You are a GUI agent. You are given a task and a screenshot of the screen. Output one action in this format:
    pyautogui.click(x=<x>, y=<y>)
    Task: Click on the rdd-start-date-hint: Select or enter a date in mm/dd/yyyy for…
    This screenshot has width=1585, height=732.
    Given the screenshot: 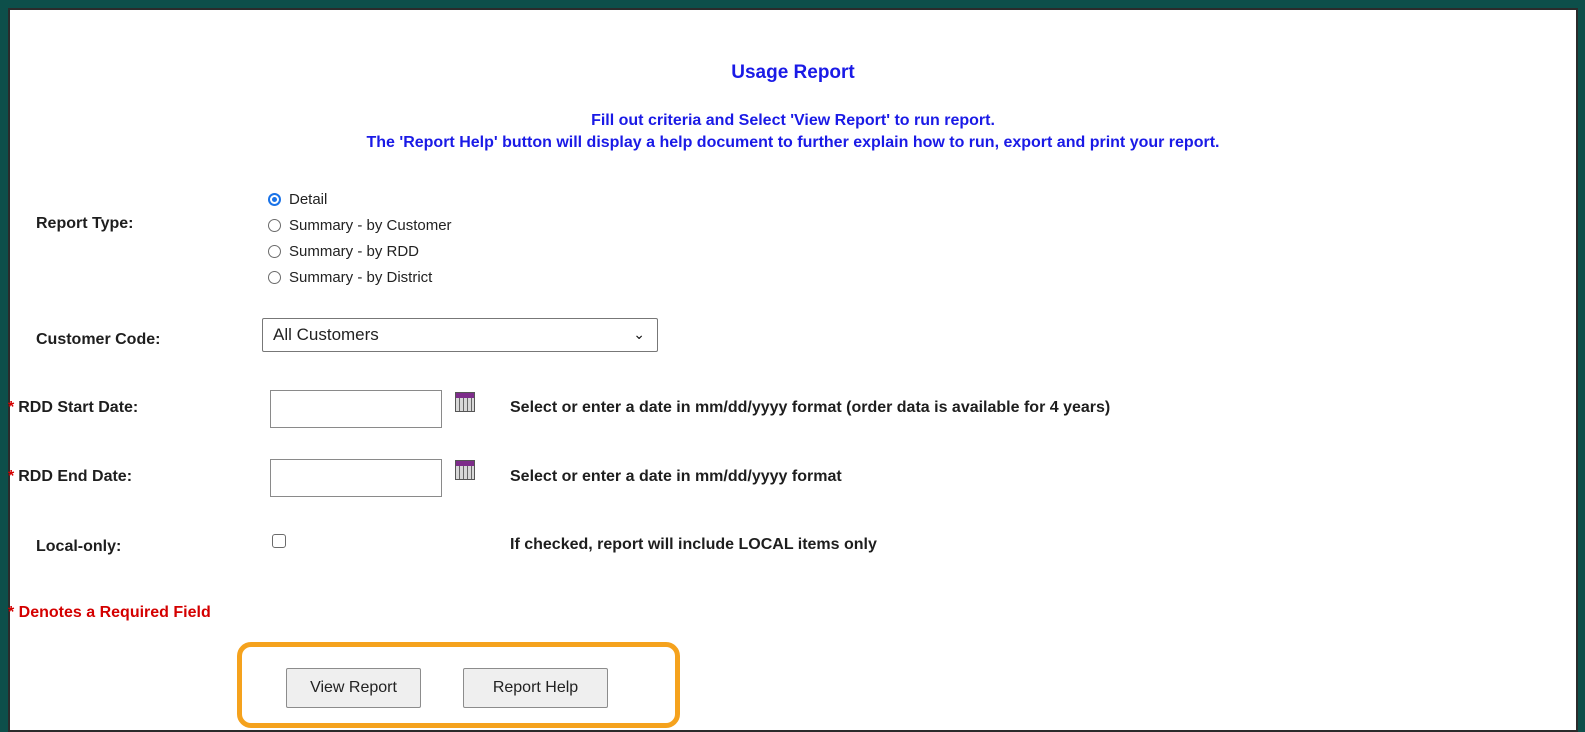 What is the action you would take?
    pyautogui.click(x=810, y=407)
    